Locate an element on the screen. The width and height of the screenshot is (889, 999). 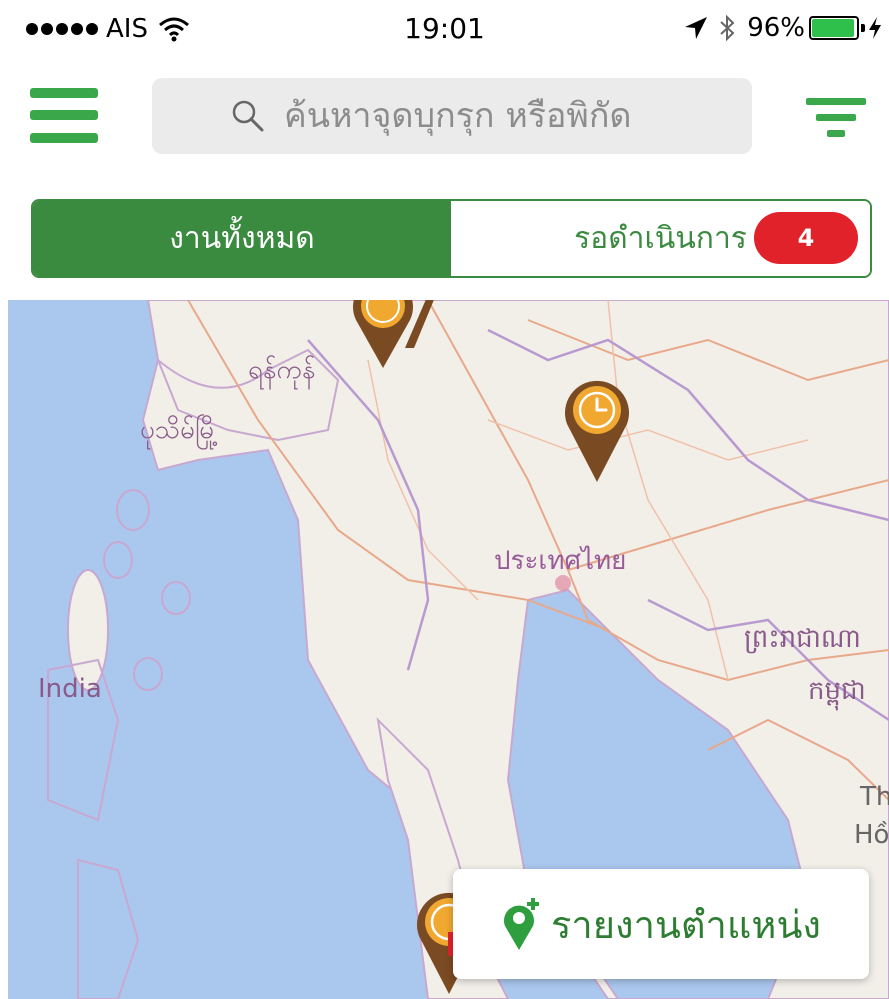
map-label-india: India is located at coordinates (70, 689).